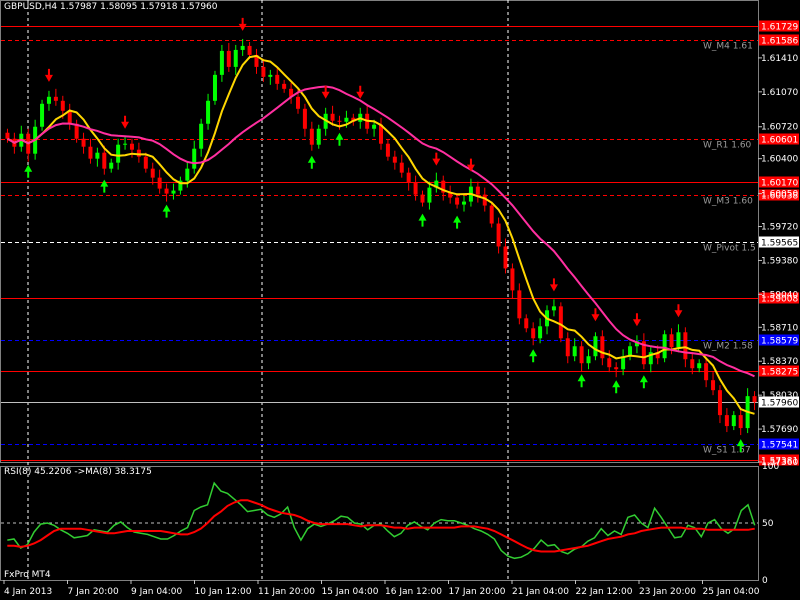 This screenshot has width=800, height=600. I want to click on rsi-line, so click(381, 520).